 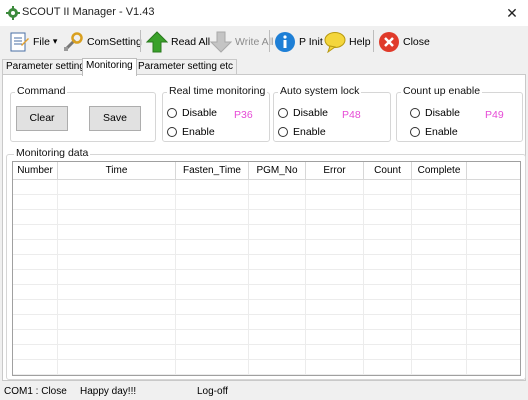 I want to click on column-header-pgm-no: PGM_No, so click(x=277, y=171).